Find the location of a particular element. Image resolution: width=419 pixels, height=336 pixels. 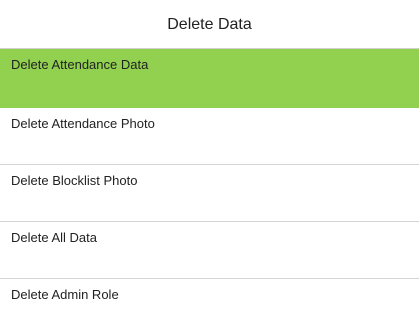

page-title: Delete Data is located at coordinates (209, 24).